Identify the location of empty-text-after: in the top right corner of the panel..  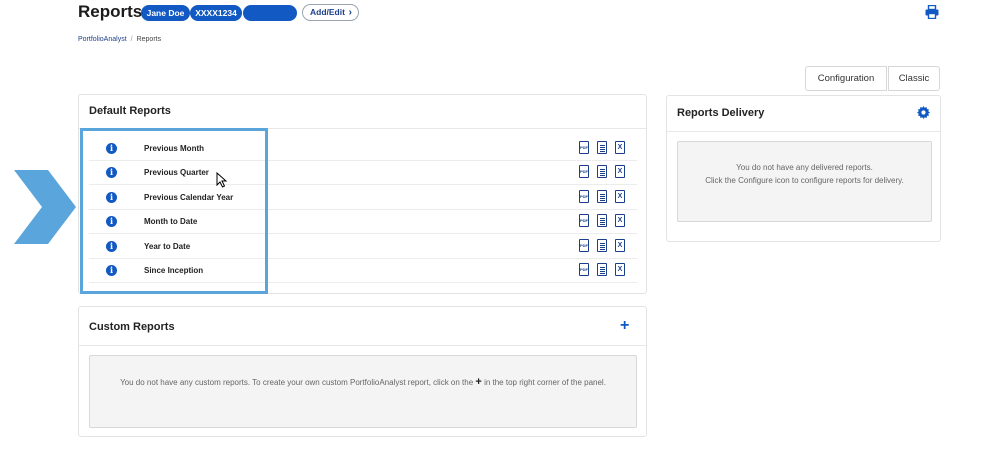
(545, 382).